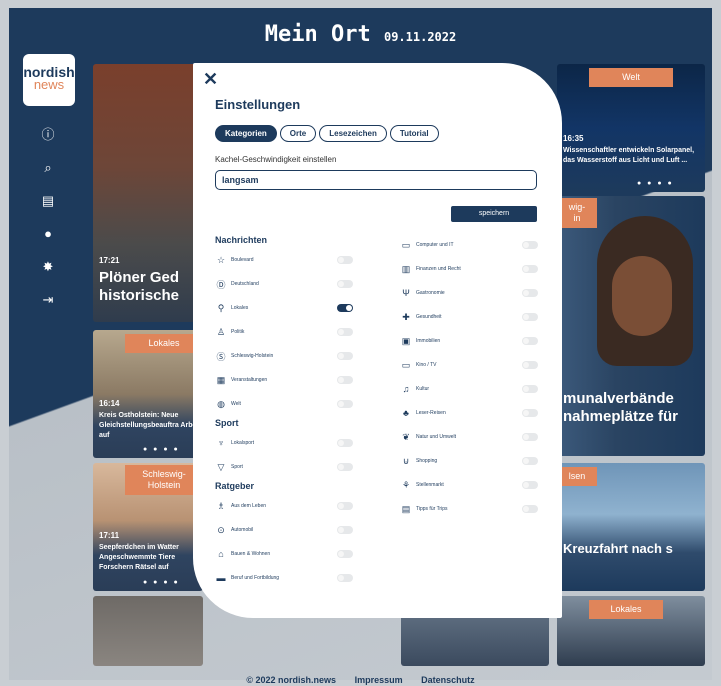  I want to click on category-row-lokales: ⚲ Lokales, so click(284, 308).